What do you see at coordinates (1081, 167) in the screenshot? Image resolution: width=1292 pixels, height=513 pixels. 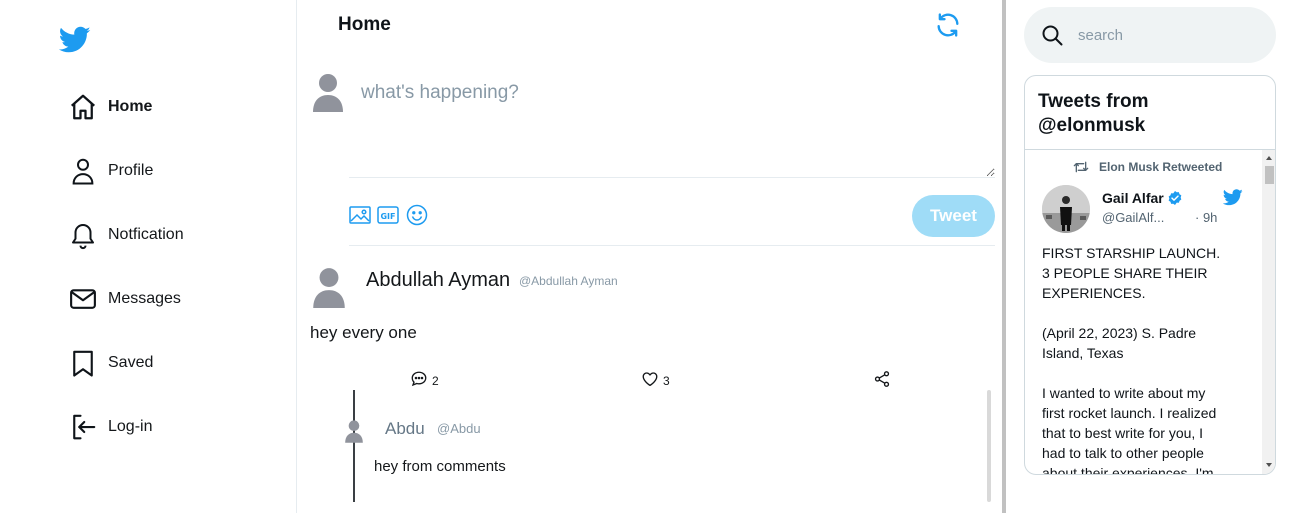 I see `retweet-icon` at bounding box center [1081, 167].